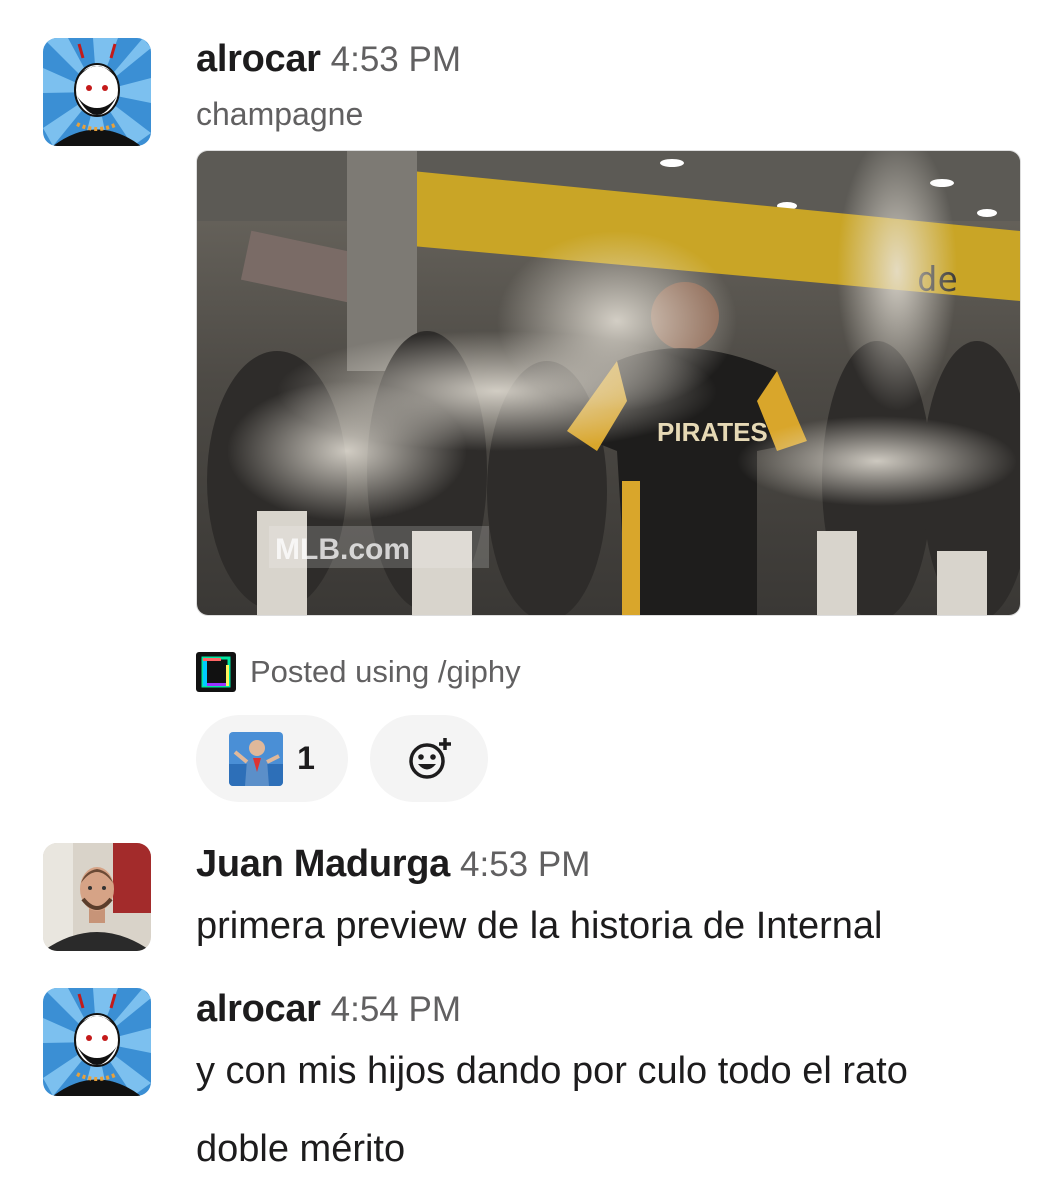  Describe the element at coordinates (385, 671) in the screenshot. I see `giphy-text: Posted using /giphy` at that location.